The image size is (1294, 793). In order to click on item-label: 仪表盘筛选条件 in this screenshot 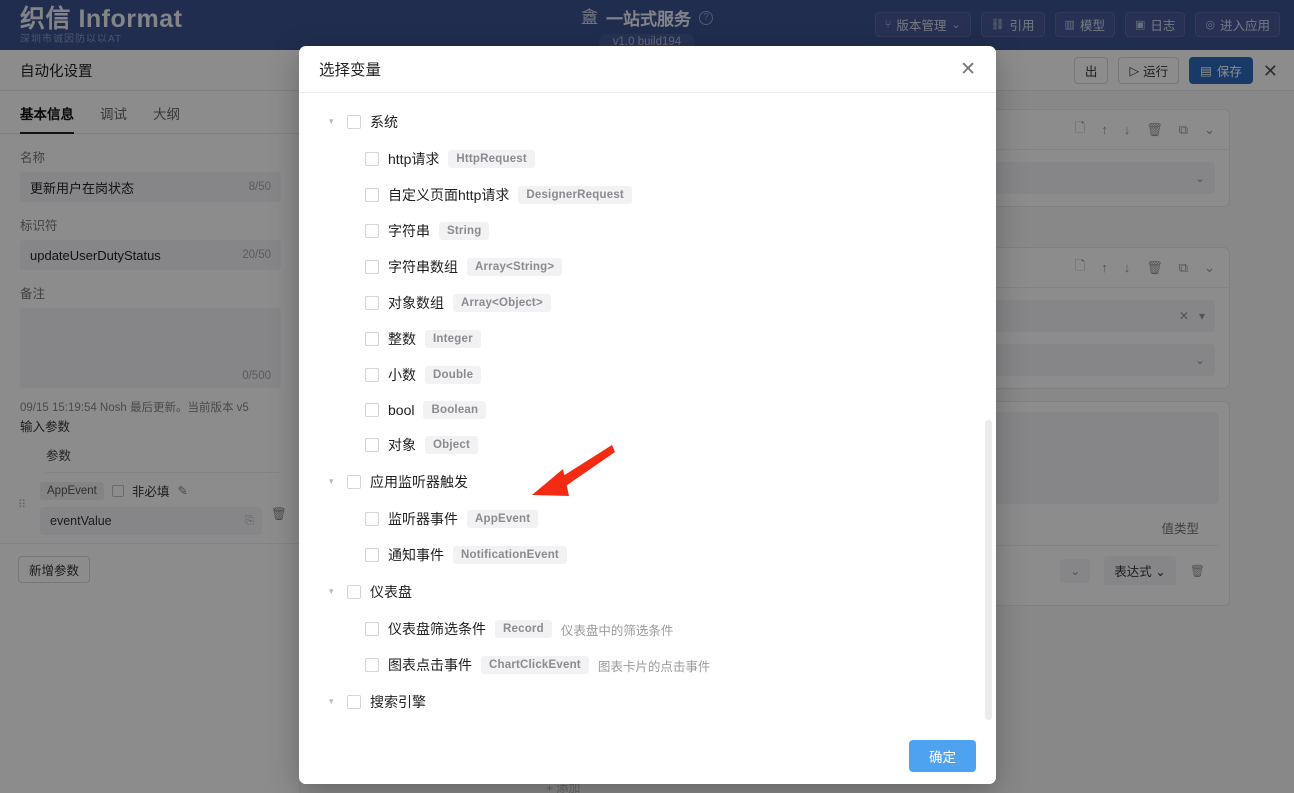, I will do `click(437, 629)`.